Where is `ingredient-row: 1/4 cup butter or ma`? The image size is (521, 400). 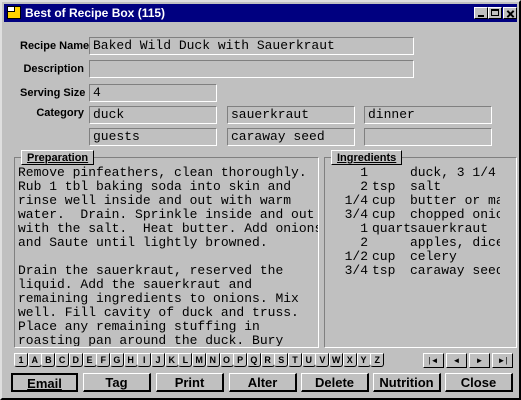 ingredient-row: 1/4 cup butter or ma is located at coordinates (414, 201).